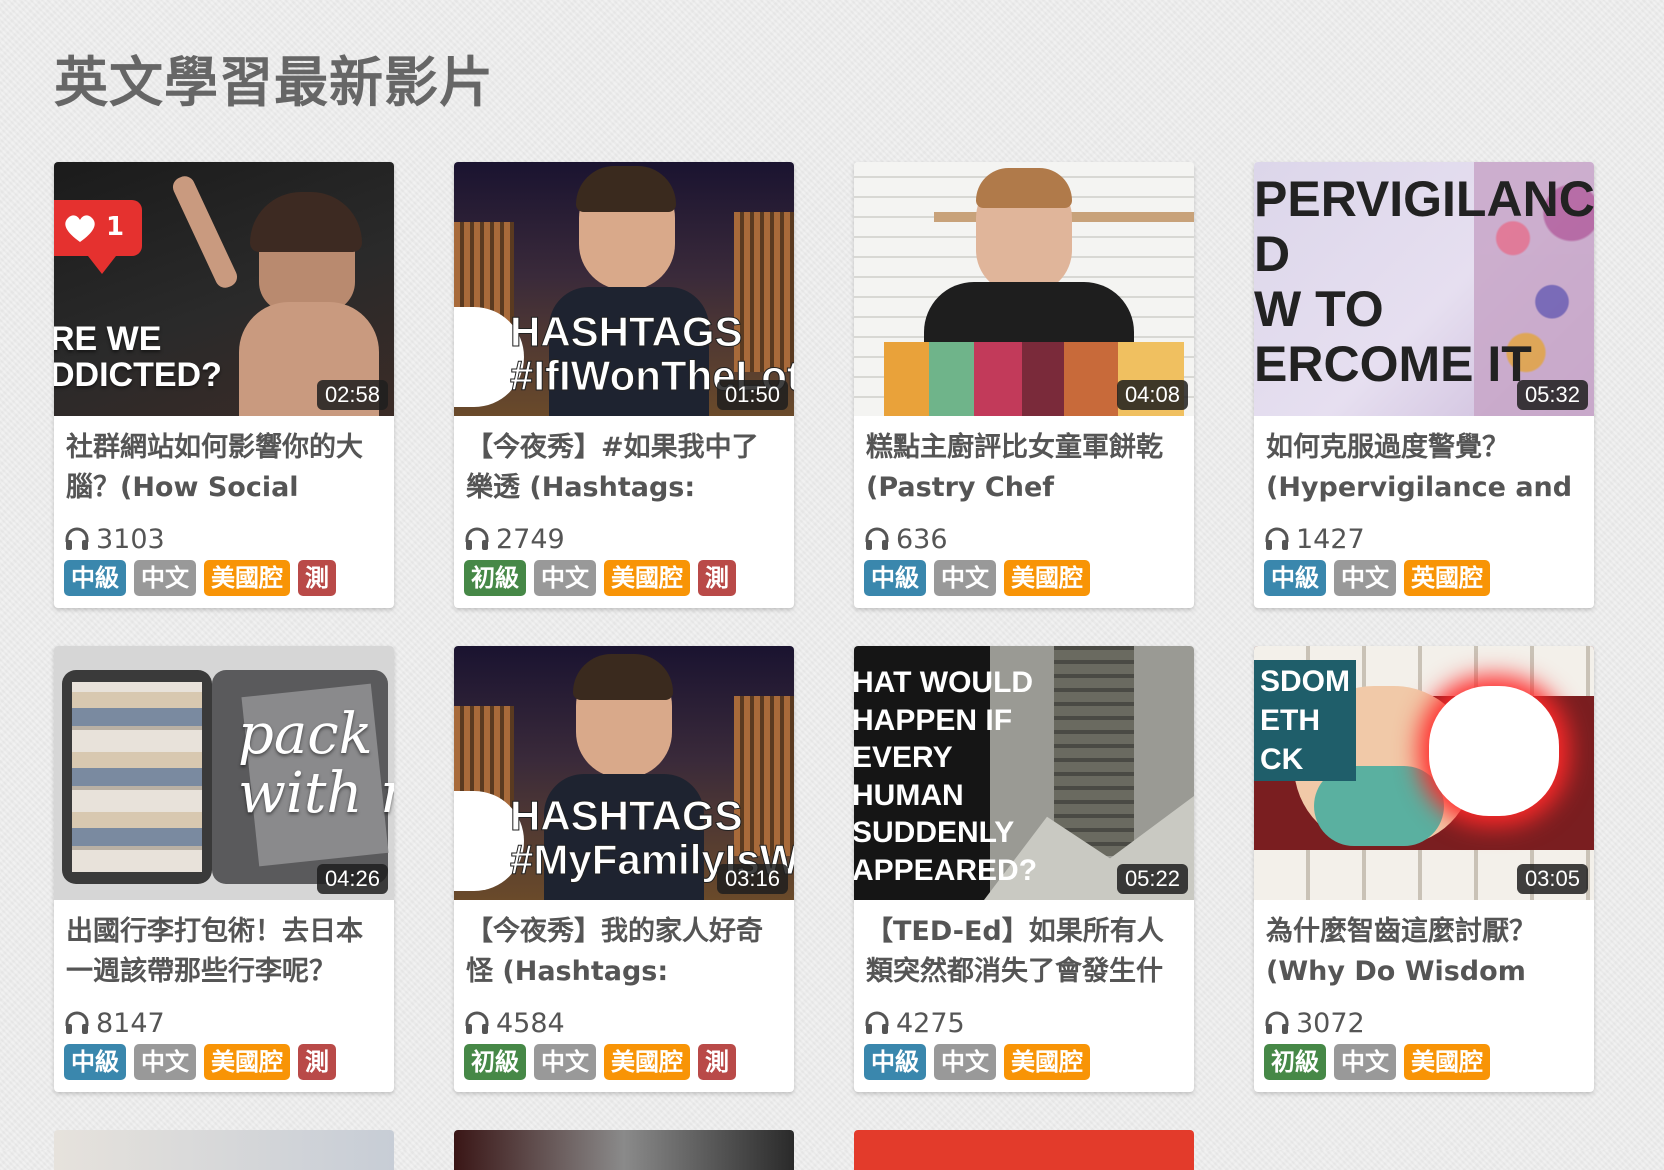 This screenshot has height=1170, width=1664. Describe the element at coordinates (224, 469) in the screenshot. I see `video-title: 社群網站如何影響你的大腦？(How Social Media` at that location.